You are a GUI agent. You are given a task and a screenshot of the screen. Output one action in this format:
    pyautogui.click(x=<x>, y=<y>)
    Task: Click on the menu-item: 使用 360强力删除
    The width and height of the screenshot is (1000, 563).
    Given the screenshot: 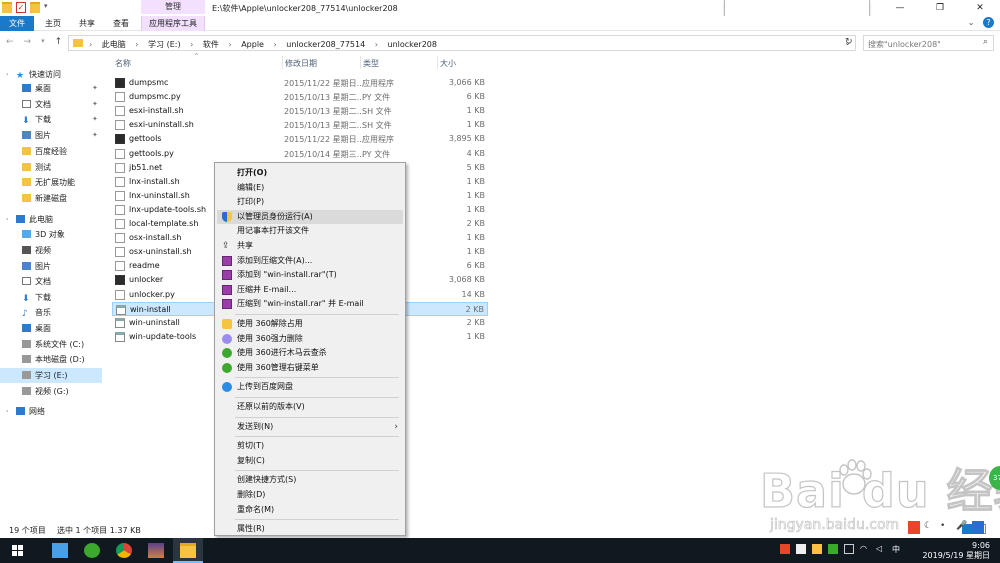 What is the action you would take?
    pyautogui.click(x=310, y=339)
    